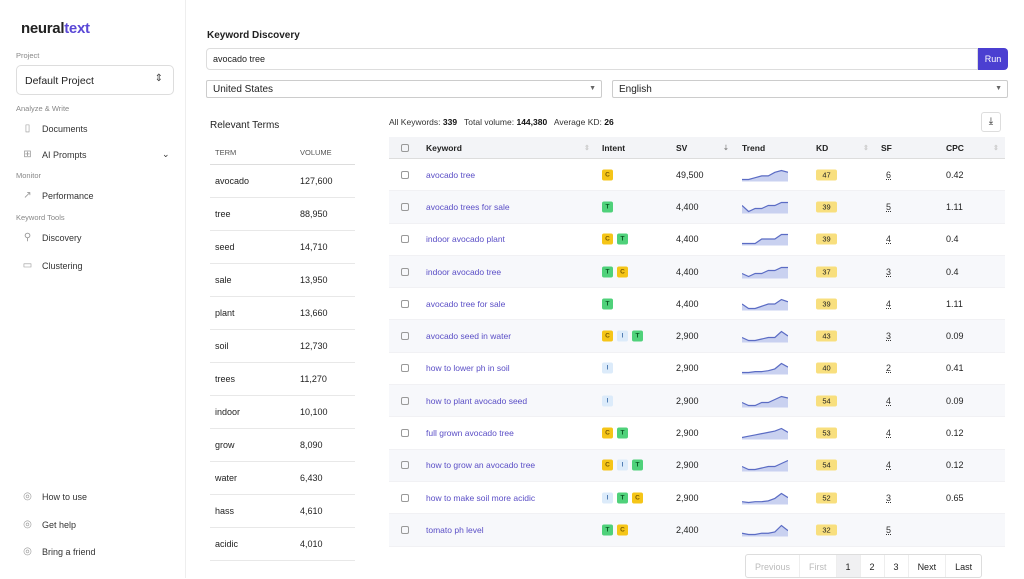 This screenshot has width=1024, height=579. I want to click on country-select: United States ▼, so click(404, 89).